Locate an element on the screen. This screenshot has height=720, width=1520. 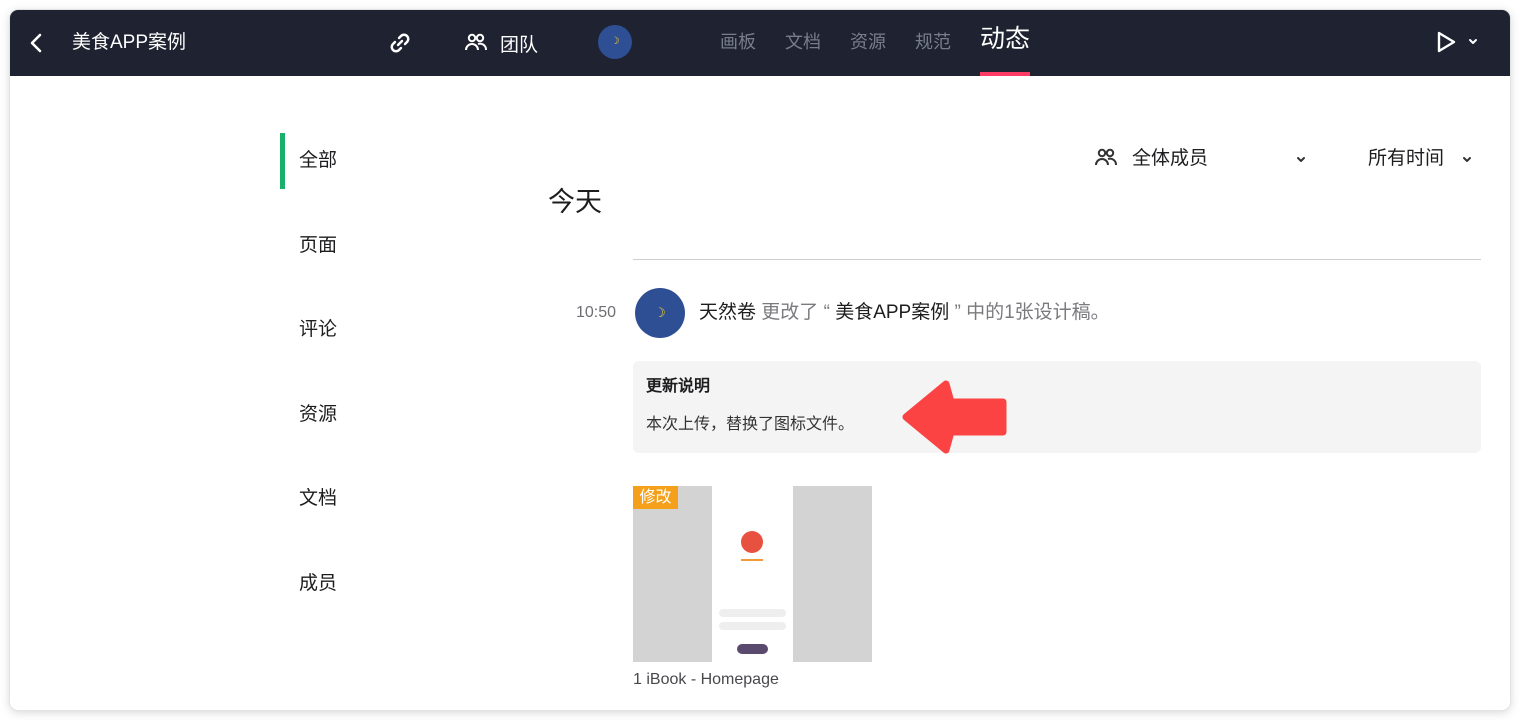
activity-avatar: ☽ is located at coordinates (660, 313).